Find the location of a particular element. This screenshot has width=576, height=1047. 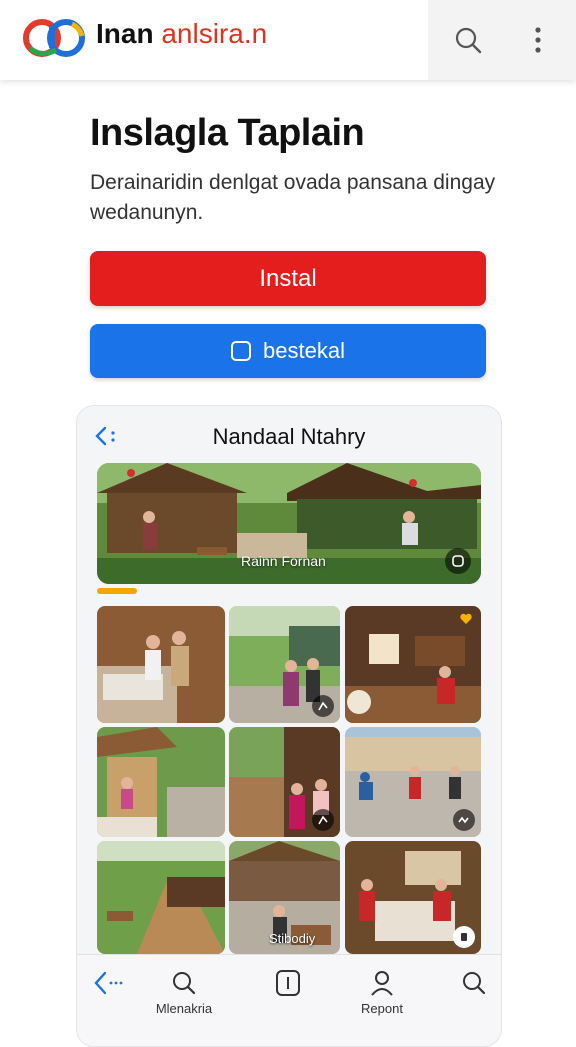

back-icon is located at coordinates (108, 983).